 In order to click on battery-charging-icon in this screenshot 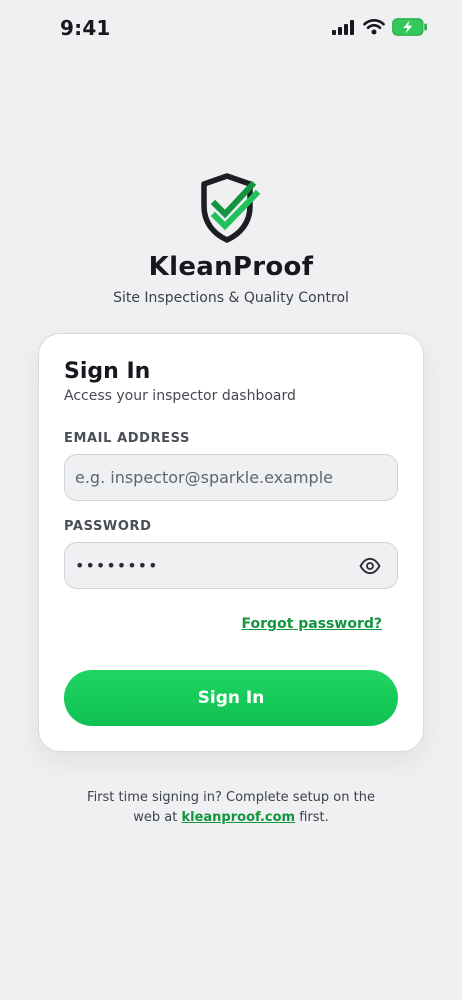, I will do `click(409, 27)`.